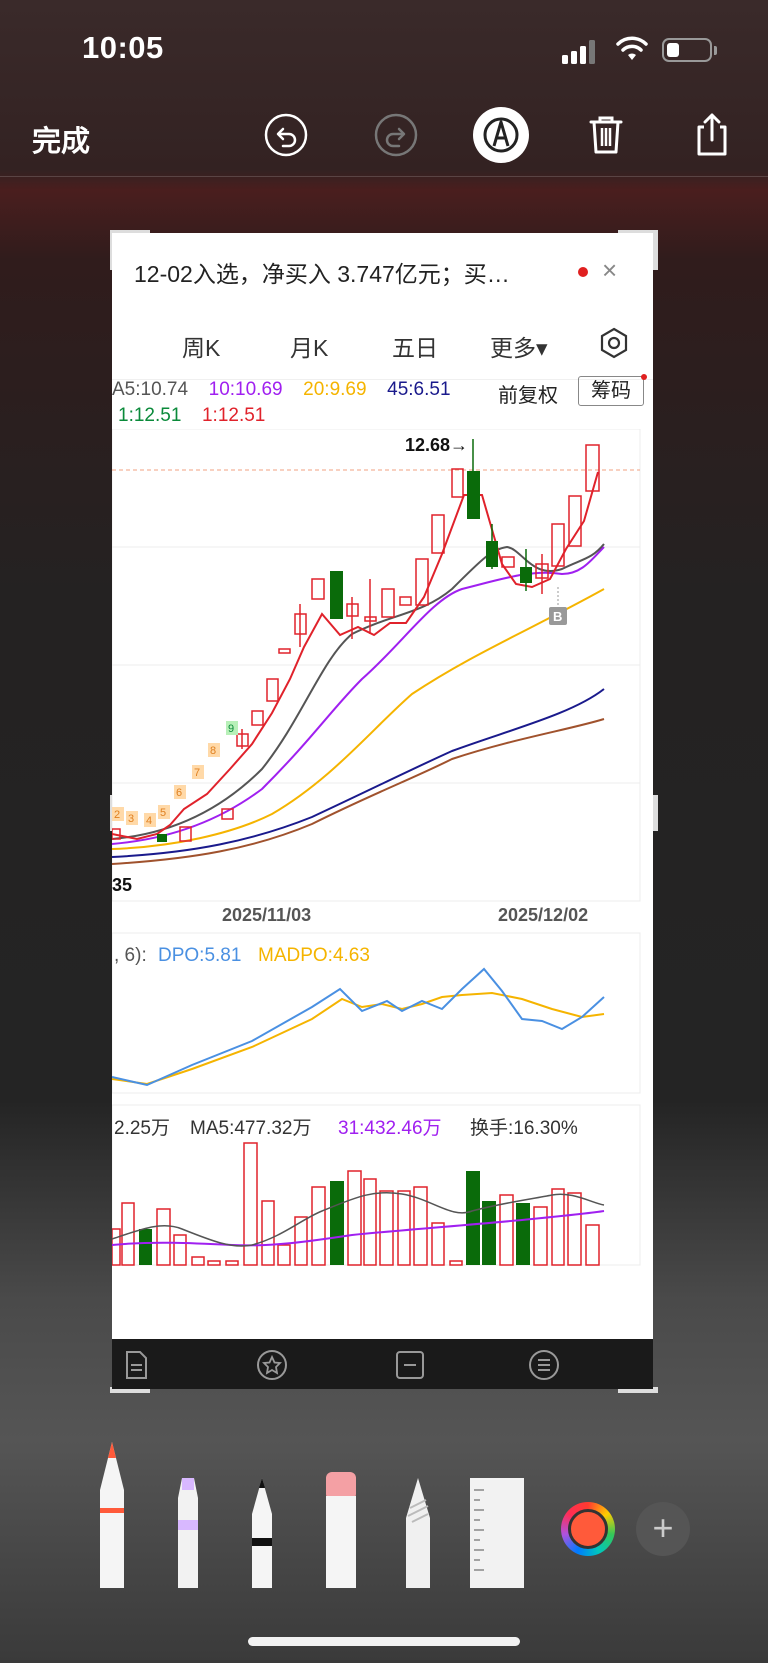 The height and width of the screenshot is (1663, 768). Describe the element at coordinates (191, 416) in the screenshot. I see `ma-legend-row2: 1:12.51 1:12.51` at that location.